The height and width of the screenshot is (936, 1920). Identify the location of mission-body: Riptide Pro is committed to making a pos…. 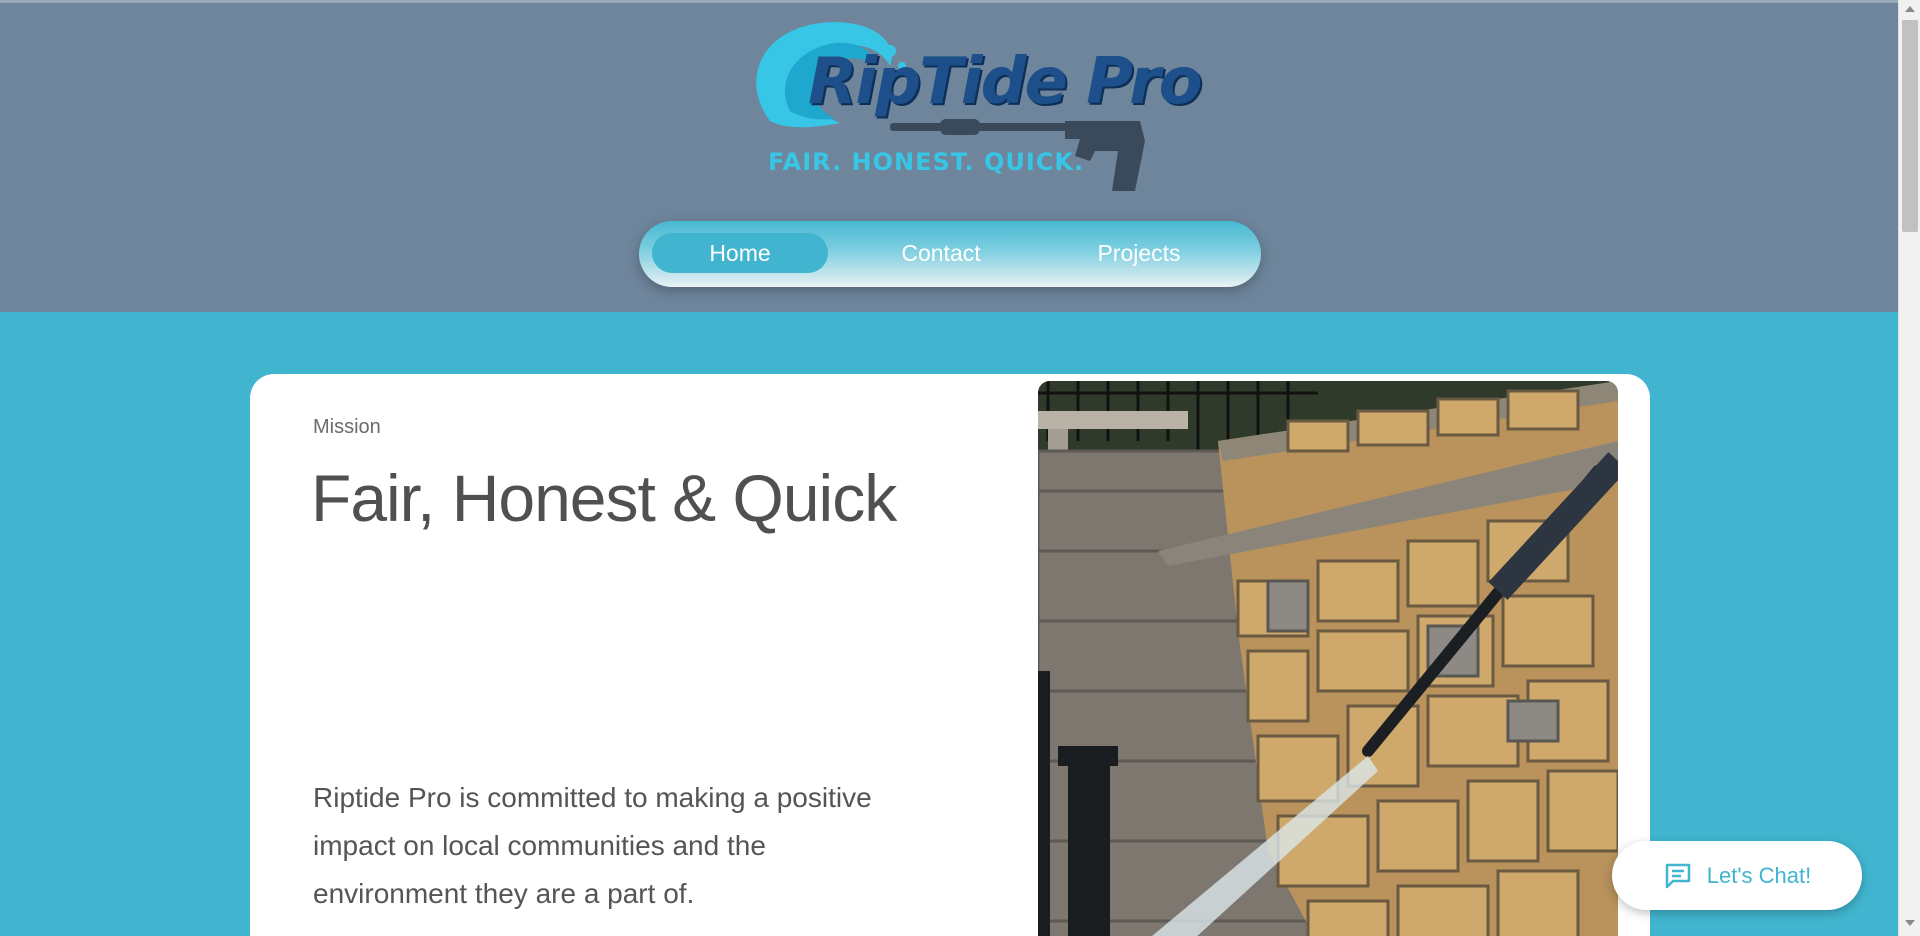
(592, 845).